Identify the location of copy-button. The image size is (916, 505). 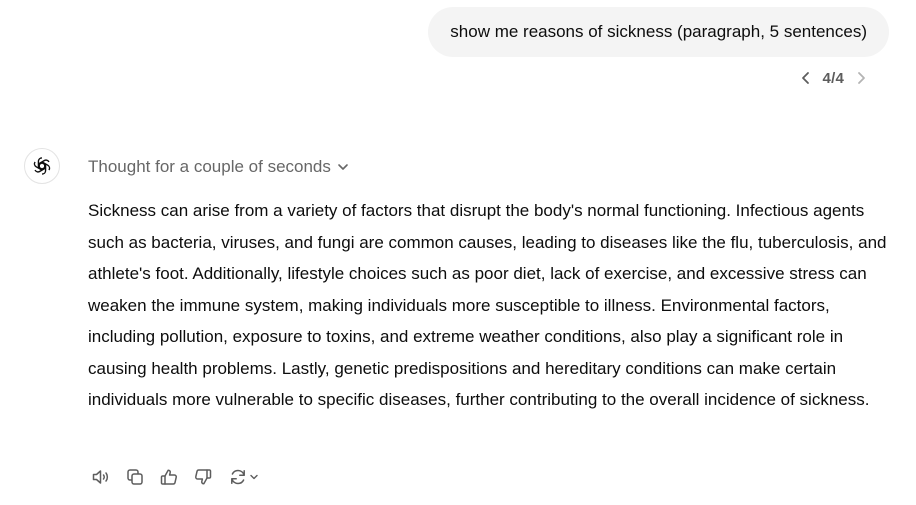
(135, 477).